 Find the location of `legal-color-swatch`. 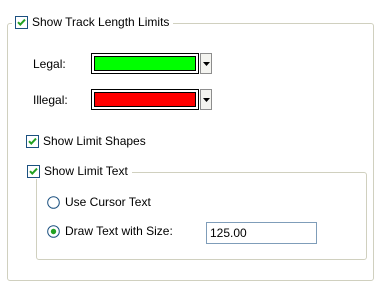

legal-color-swatch is located at coordinates (145, 63).